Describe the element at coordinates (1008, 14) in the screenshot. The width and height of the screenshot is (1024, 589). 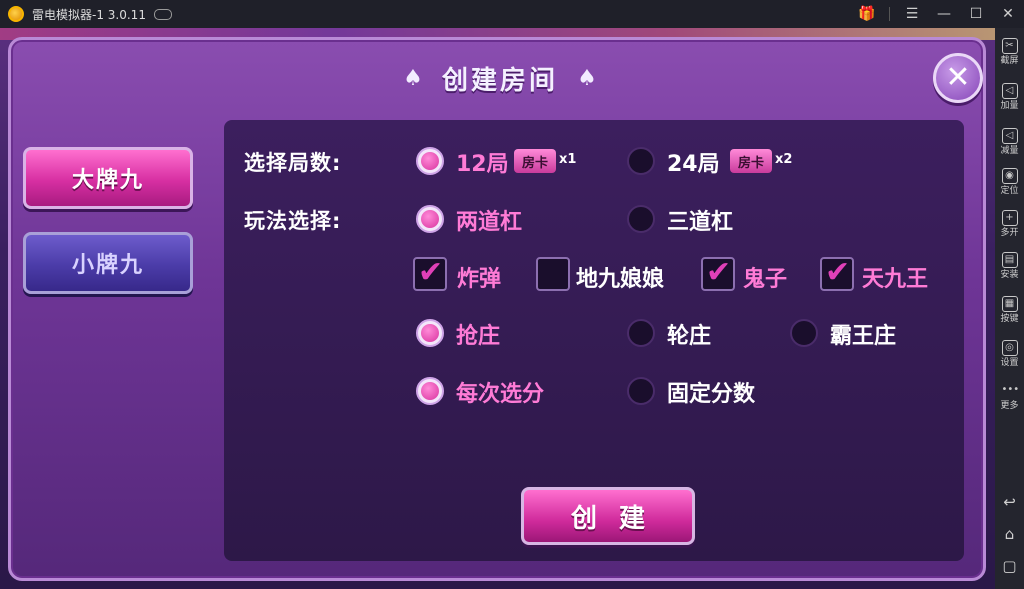
I see `close-window-button: ✕` at that location.